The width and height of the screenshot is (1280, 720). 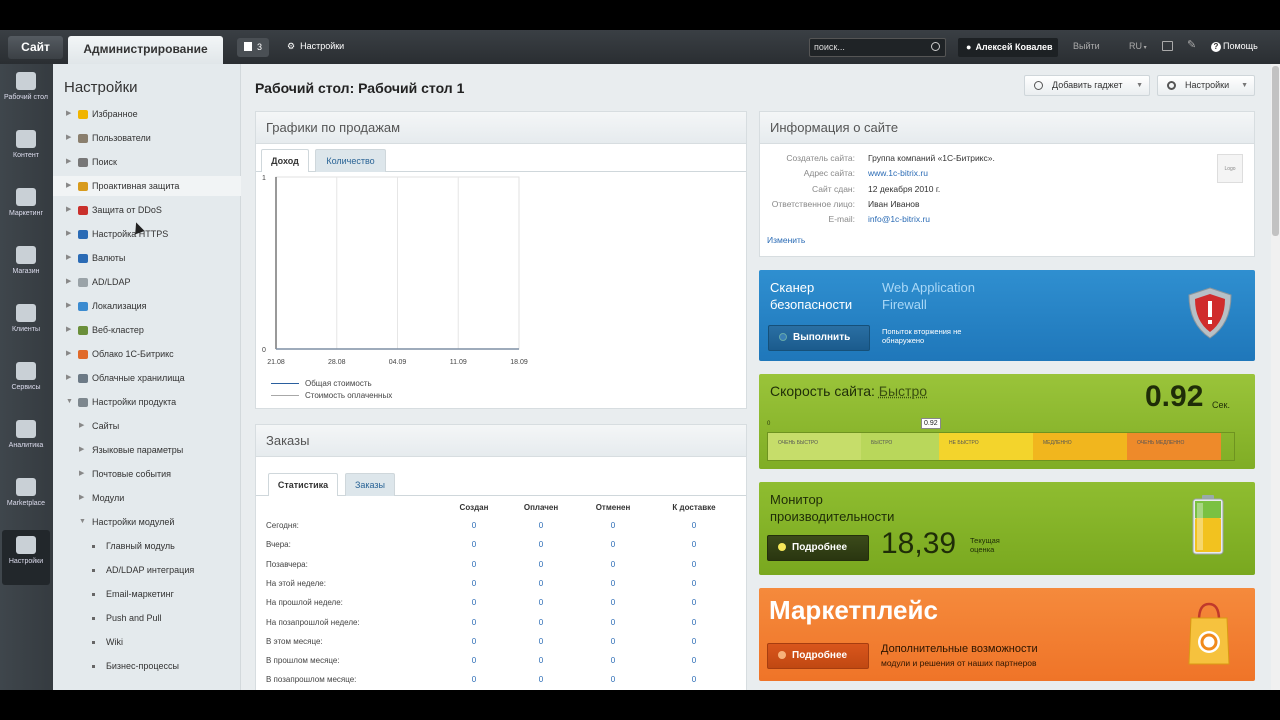 What do you see at coordinates (26, 499) in the screenshot?
I see `leftnav-item-7: Marketplace` at bounding box center [26, 499].